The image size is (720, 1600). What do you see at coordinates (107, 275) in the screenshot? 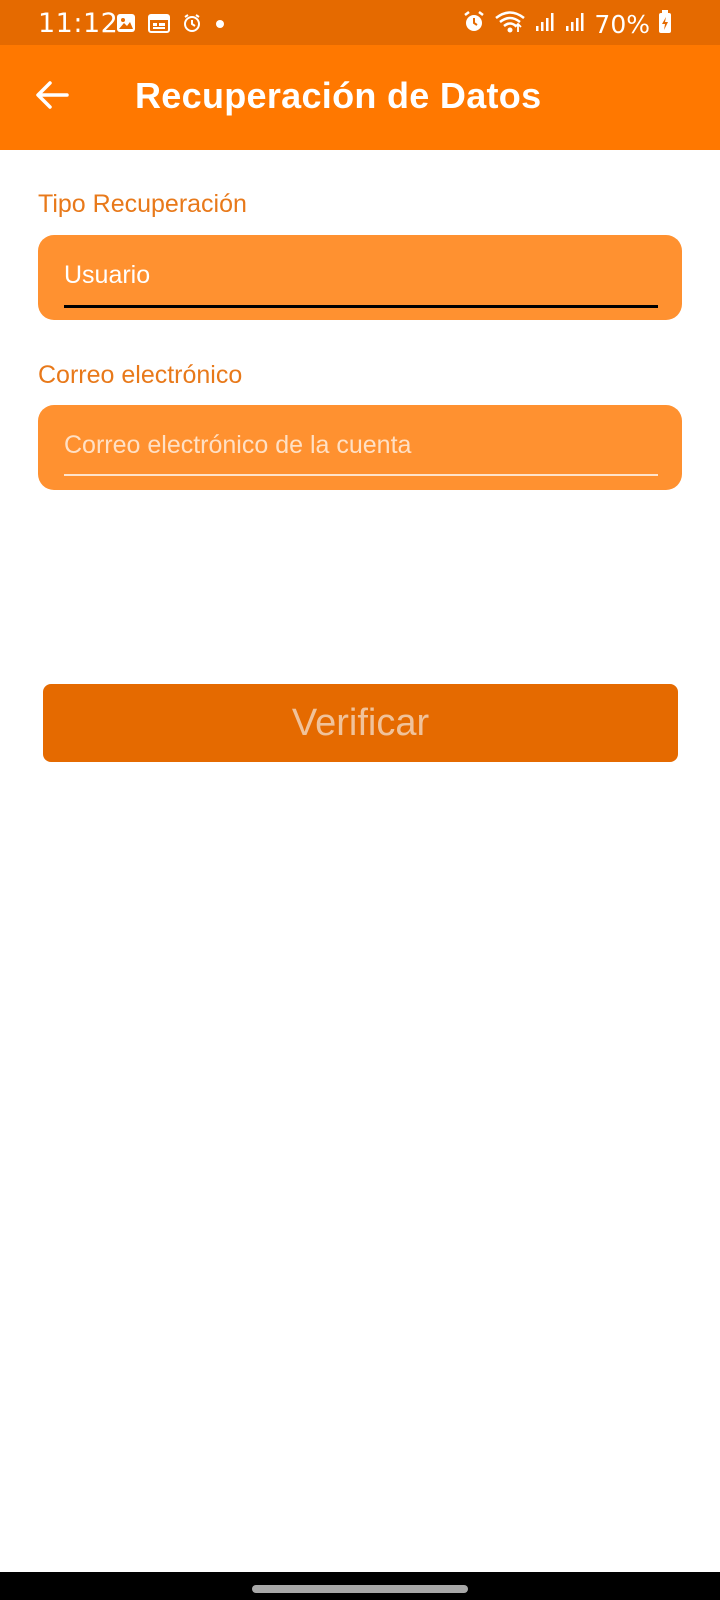
I see `tipo-recuperacion-value: Usuario` at bounding box center [107, 275].